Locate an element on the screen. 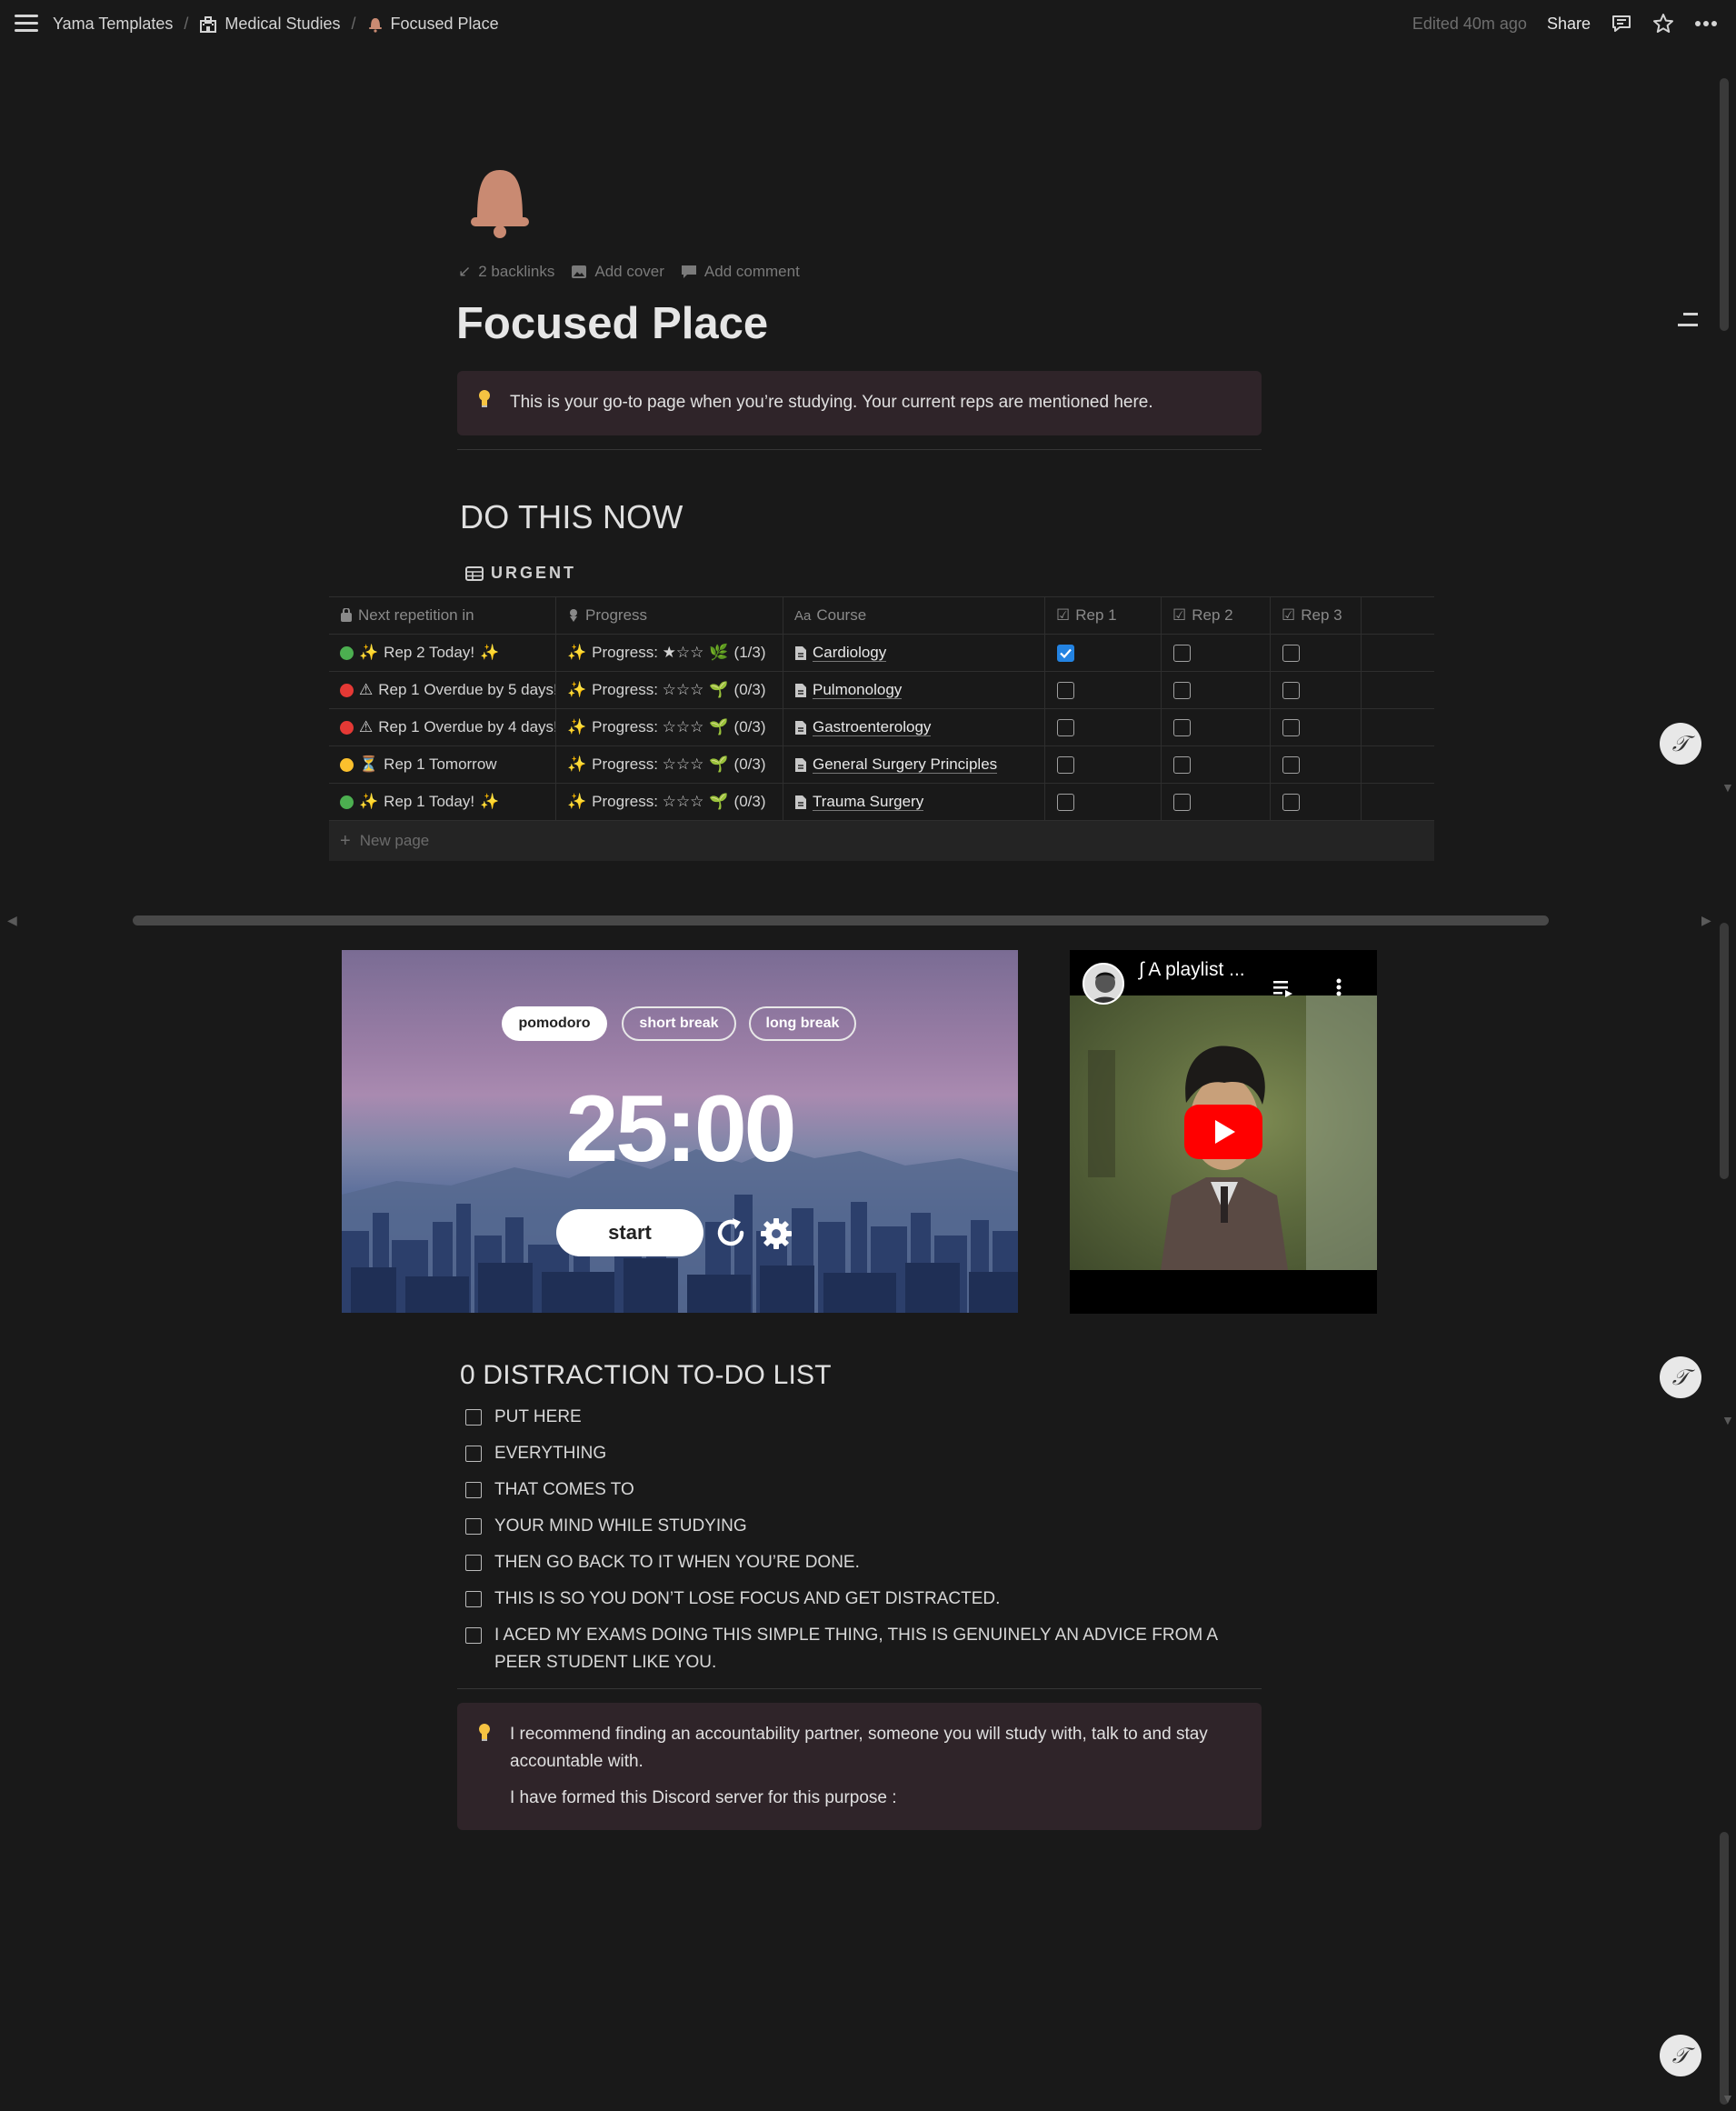 The image size is (1736, 2111). new-page-button: + New page is located at coordinates (882, 841).